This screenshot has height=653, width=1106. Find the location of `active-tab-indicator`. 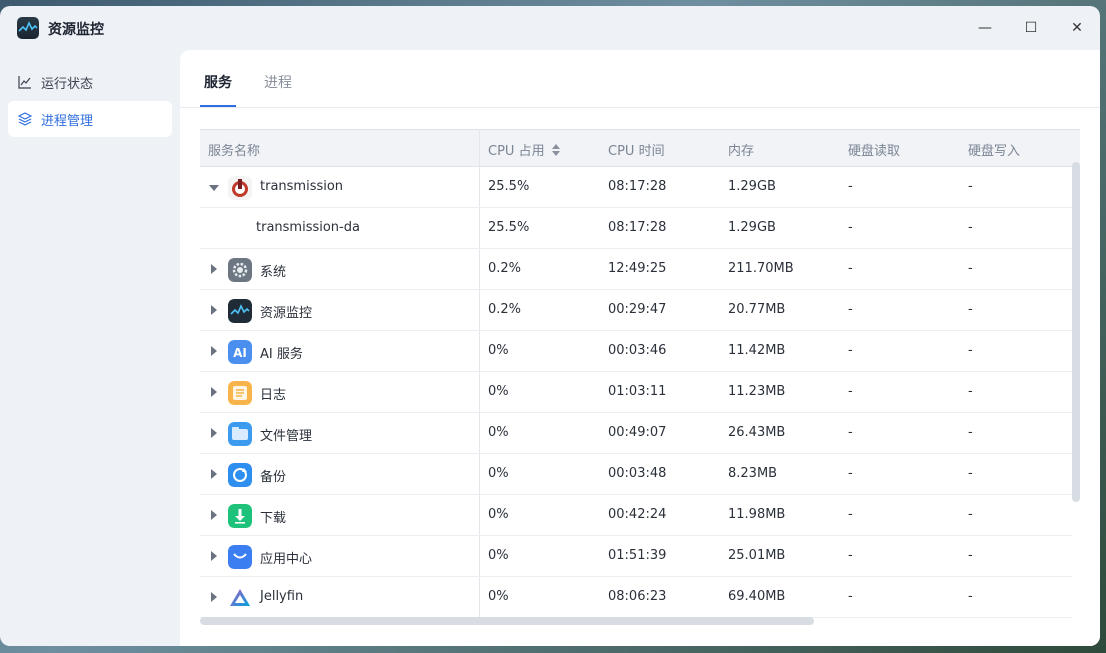

active-tab-indicator is located at coordinates (218, 106).